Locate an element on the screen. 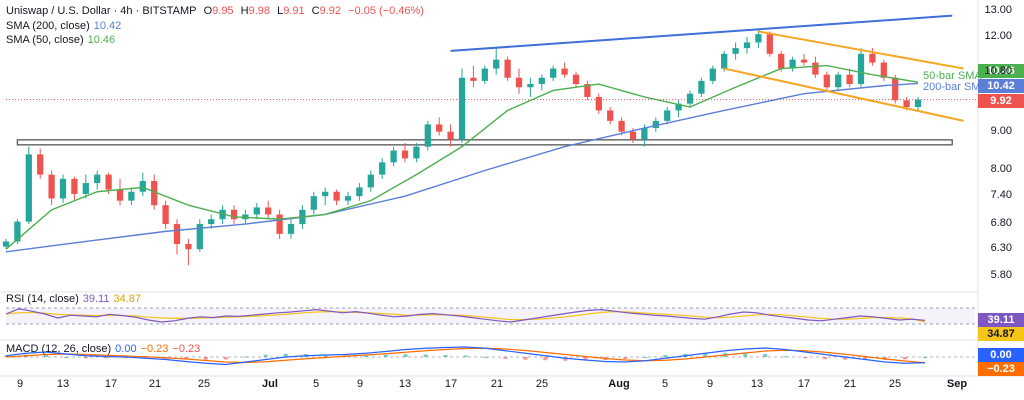 This screenshot has width=1024, height=400. time-tick-label: Sep is located at coordinates (957, 384).